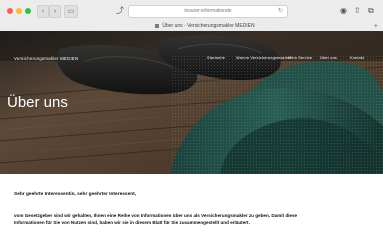  Describe the element at coordinates (208, 26) in the screenshot. I see `tab-title: Über uns - Versicherungsmakler MEDIEN` at that location.